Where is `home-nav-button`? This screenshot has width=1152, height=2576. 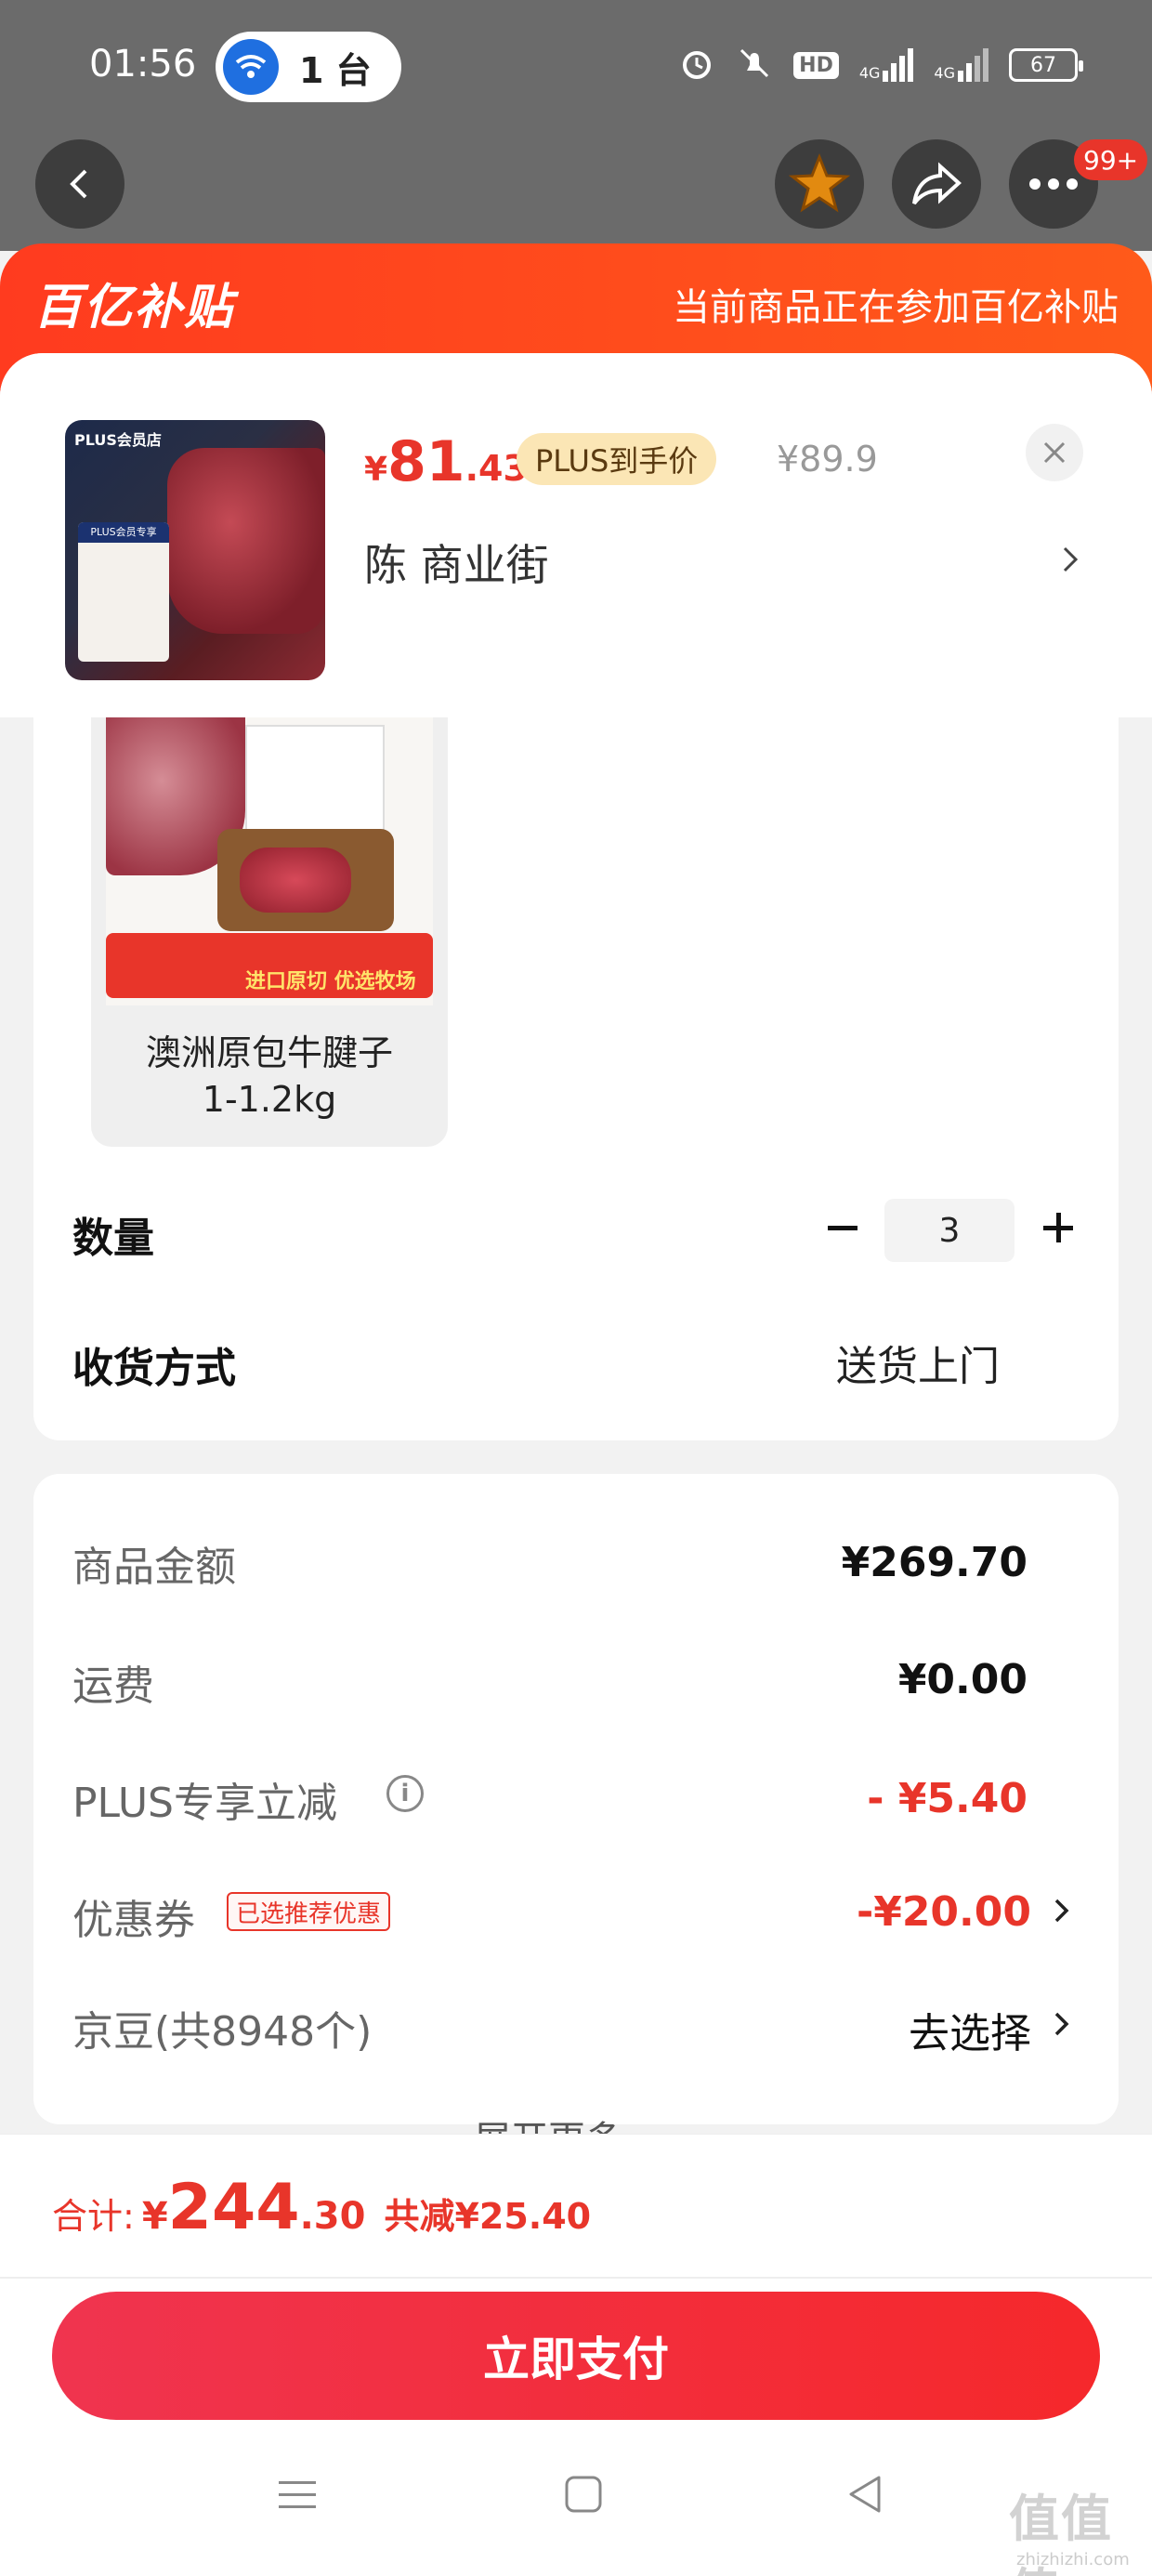
home-nav-button is located at coordinates (583, 2496).